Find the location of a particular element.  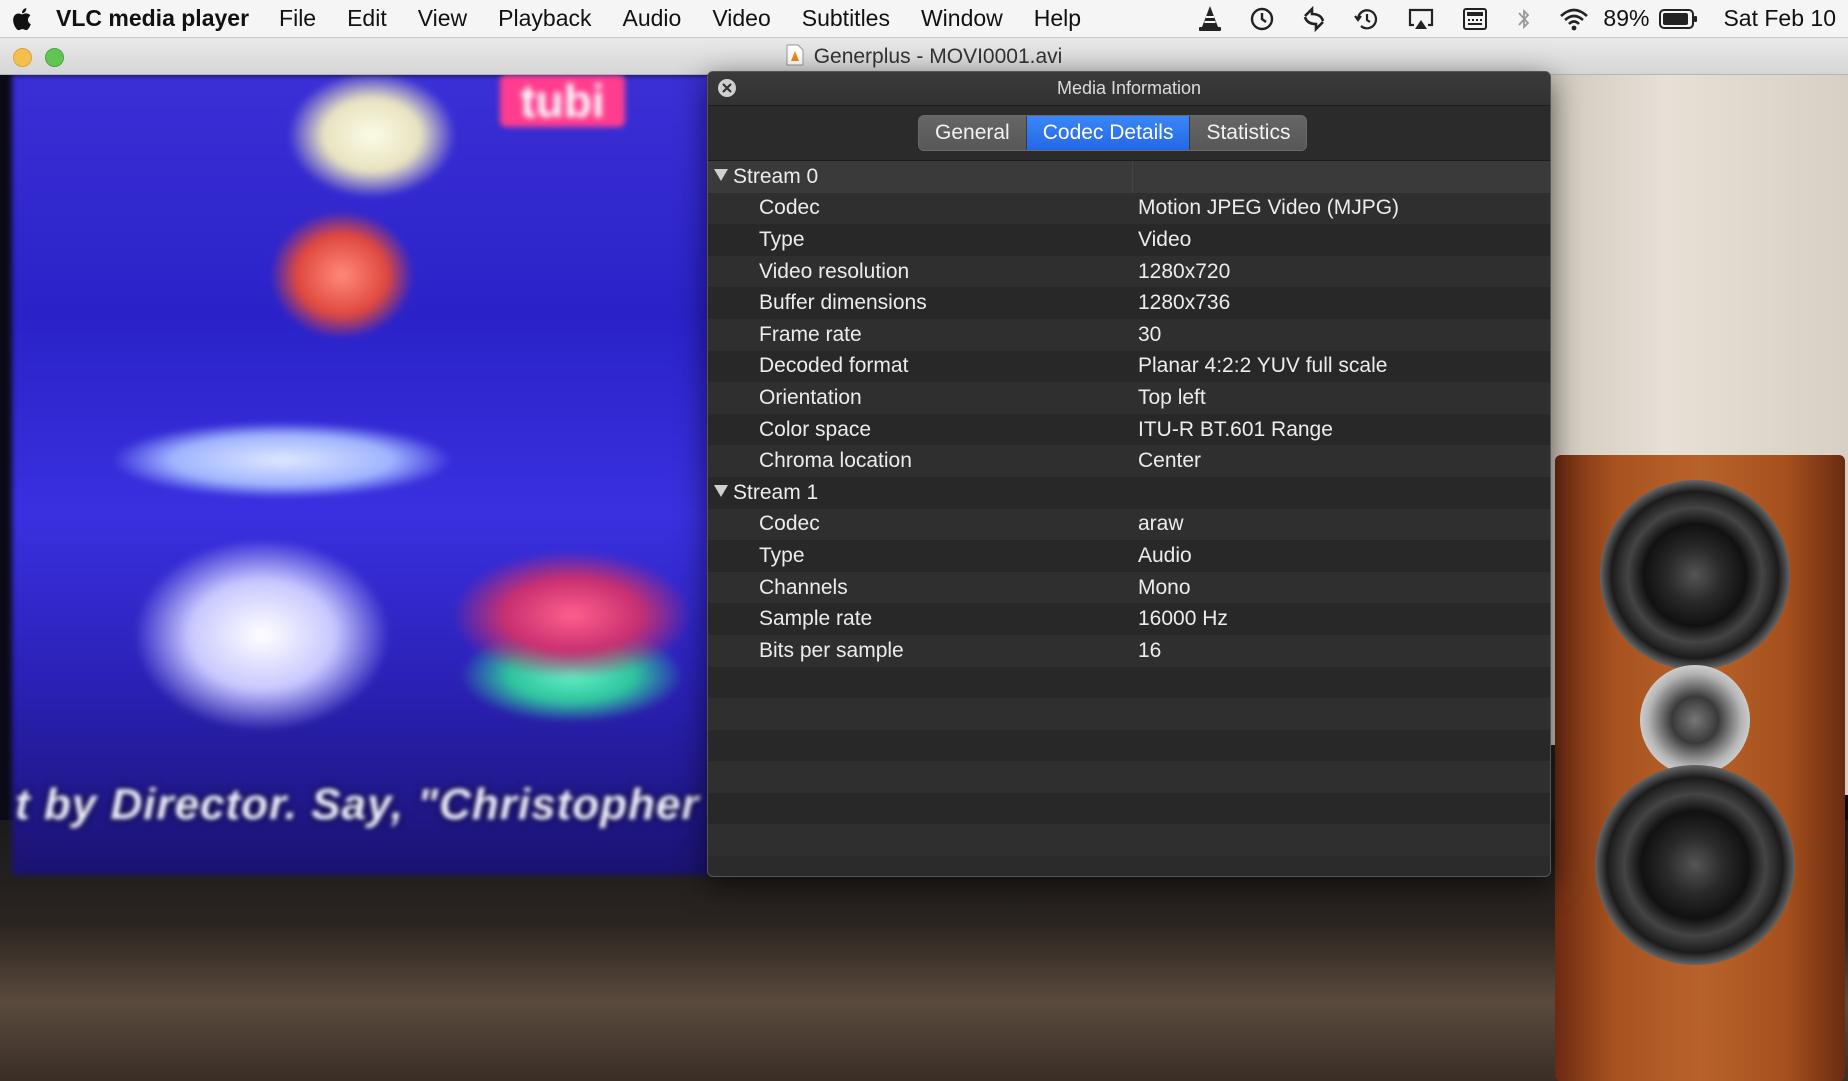

row-value: 30 is located at coordinates (1150, 334).